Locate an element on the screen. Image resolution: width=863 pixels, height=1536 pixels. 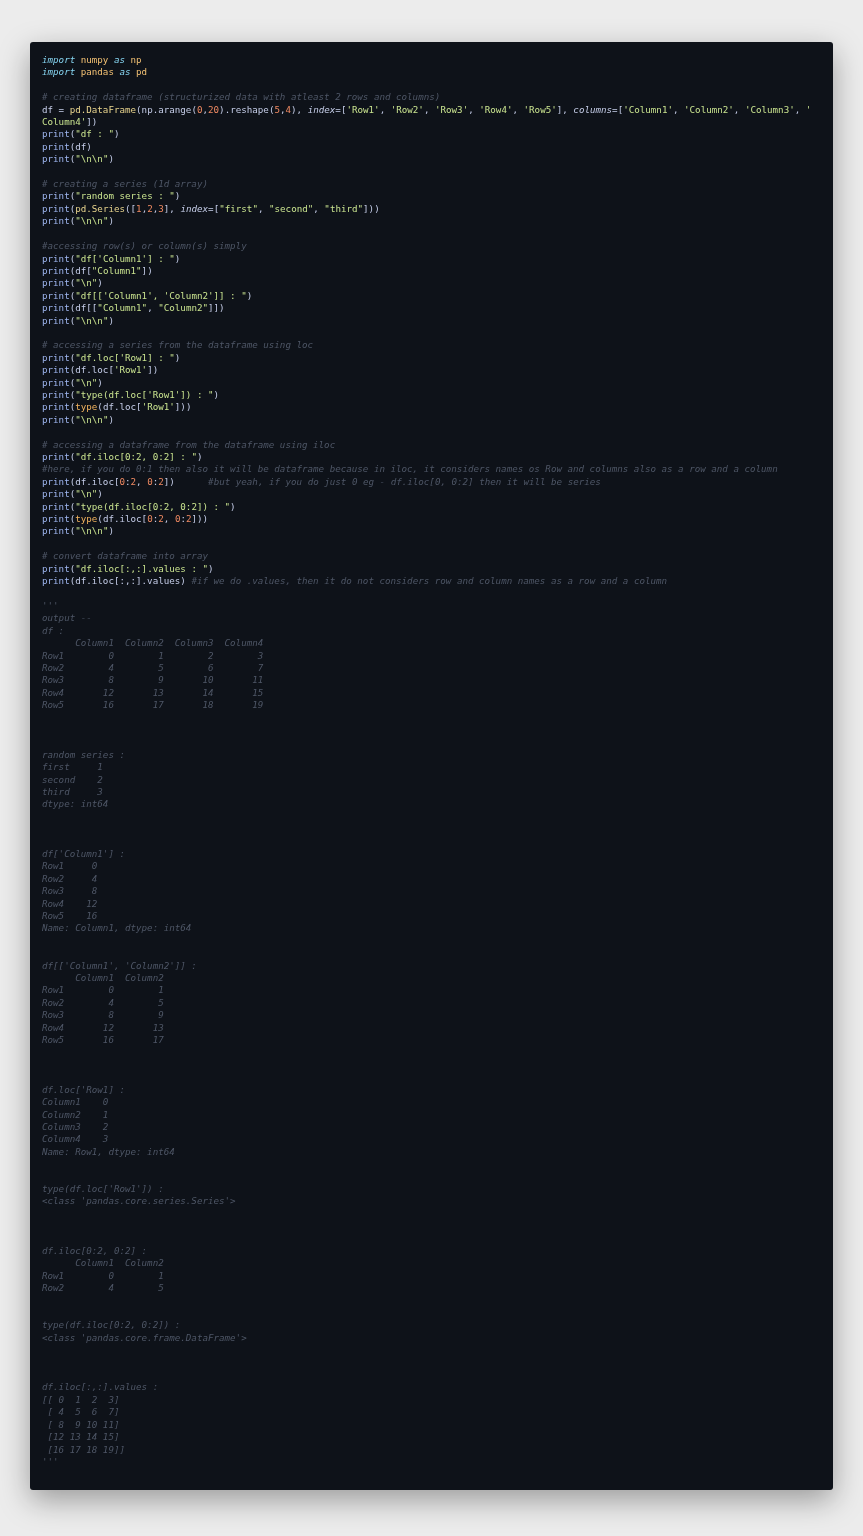
code-line: print("df : ") is located at coordinates (81, 134).